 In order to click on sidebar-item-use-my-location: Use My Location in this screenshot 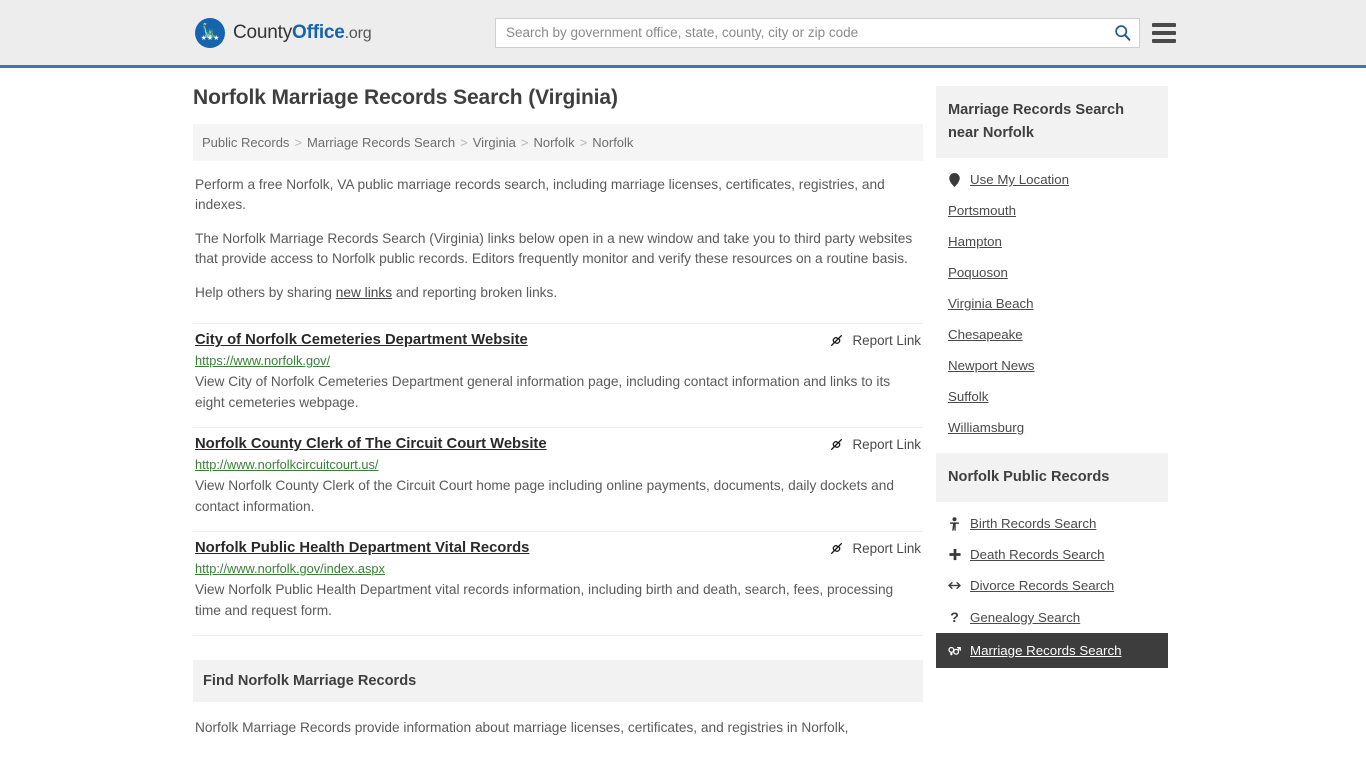, I will do `click(1052, 179)`.